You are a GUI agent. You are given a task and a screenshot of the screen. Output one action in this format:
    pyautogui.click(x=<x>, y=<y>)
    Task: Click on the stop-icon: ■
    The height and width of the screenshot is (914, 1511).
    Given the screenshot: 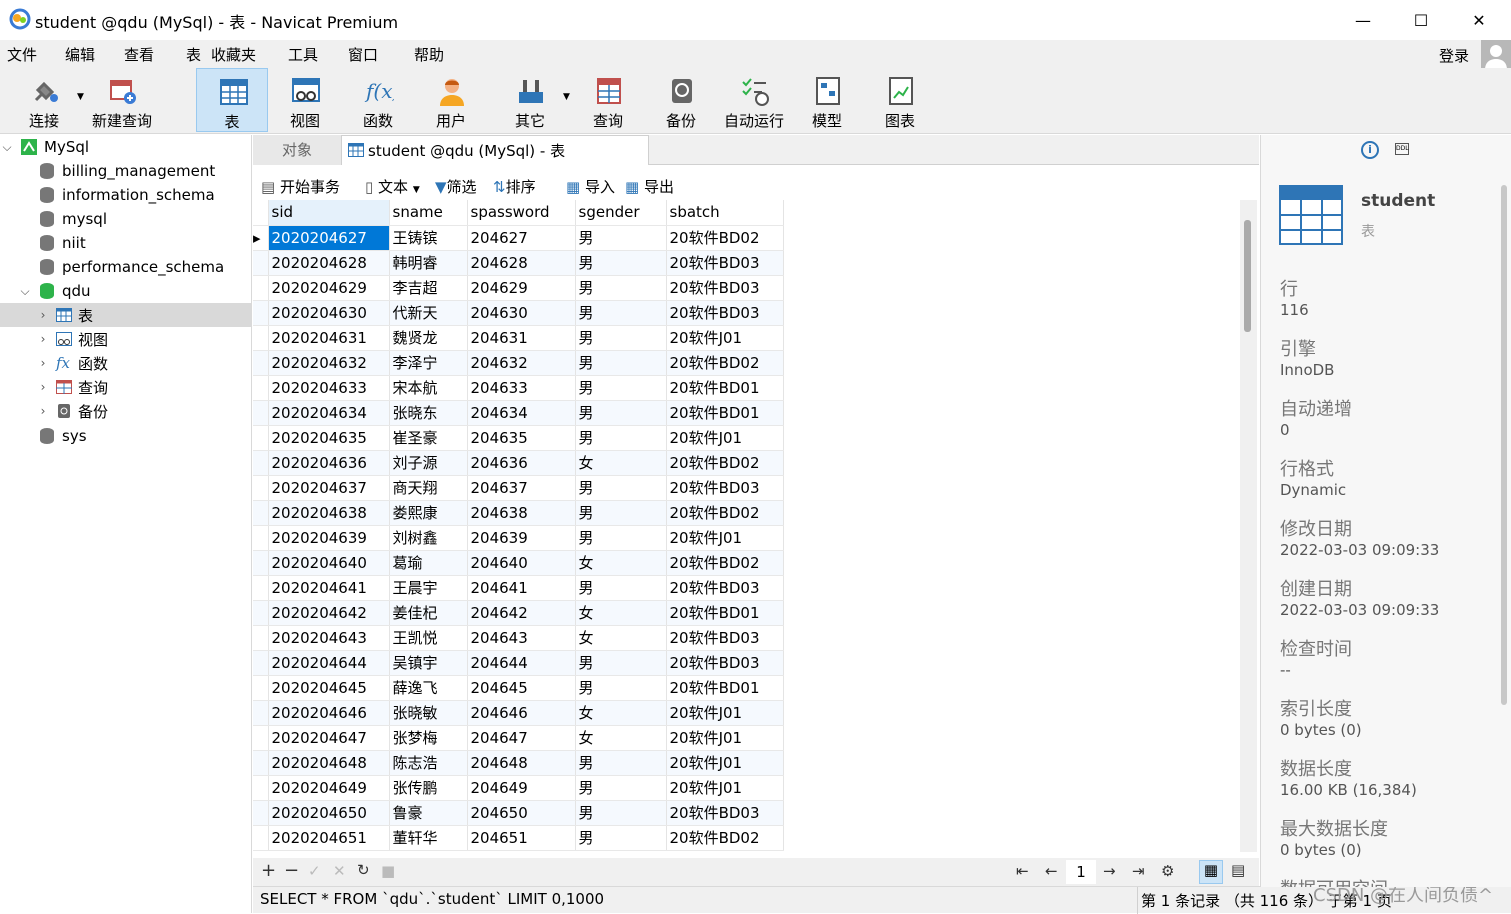 What is the action you would take?
    pyautogui.click(x=388, y=871)
    